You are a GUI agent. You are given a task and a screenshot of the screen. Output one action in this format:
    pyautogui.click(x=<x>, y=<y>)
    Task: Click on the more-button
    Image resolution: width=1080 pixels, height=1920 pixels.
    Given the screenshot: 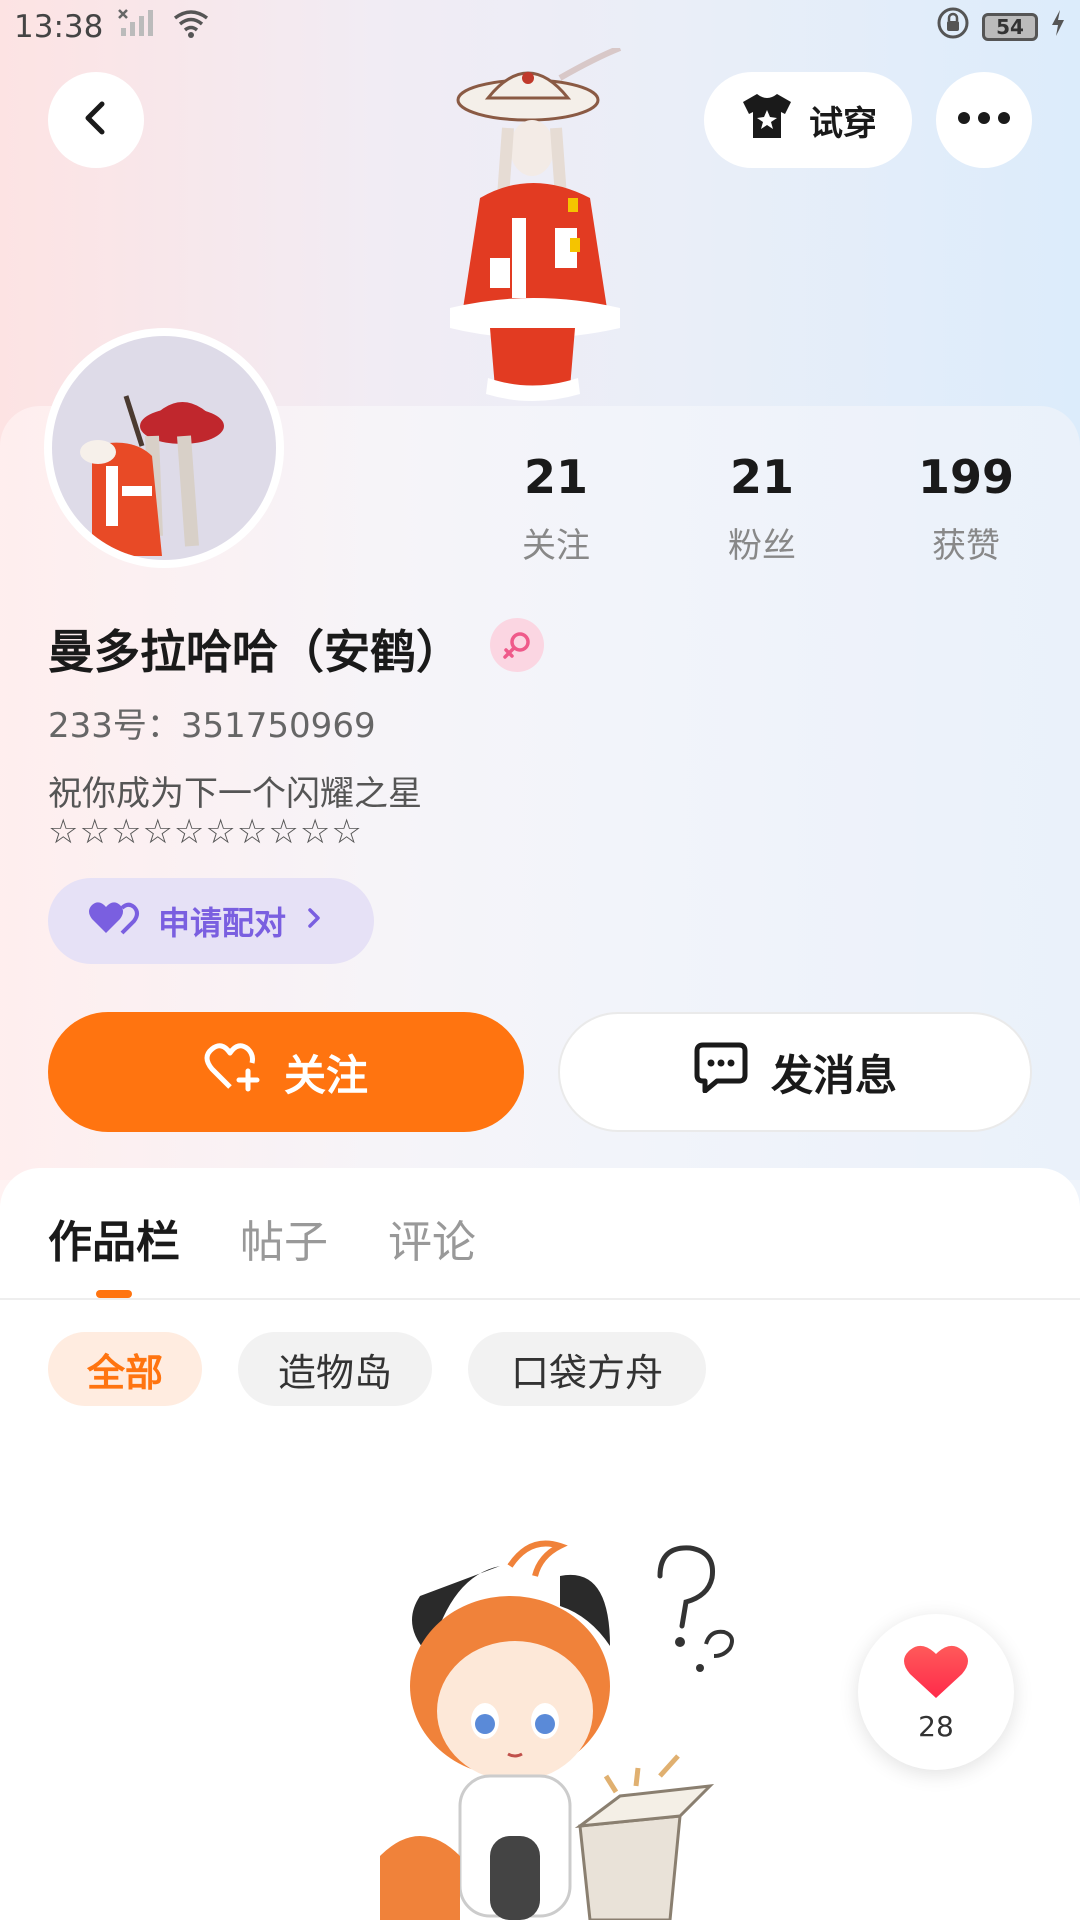 What is the action you would take?
    pyautogui.click(x=984, y=120)
    